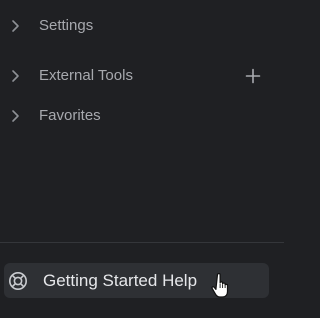 This screenshot has width=320, height=318. I want to click on sidebar-item-label: Settings, so click(66, 25).